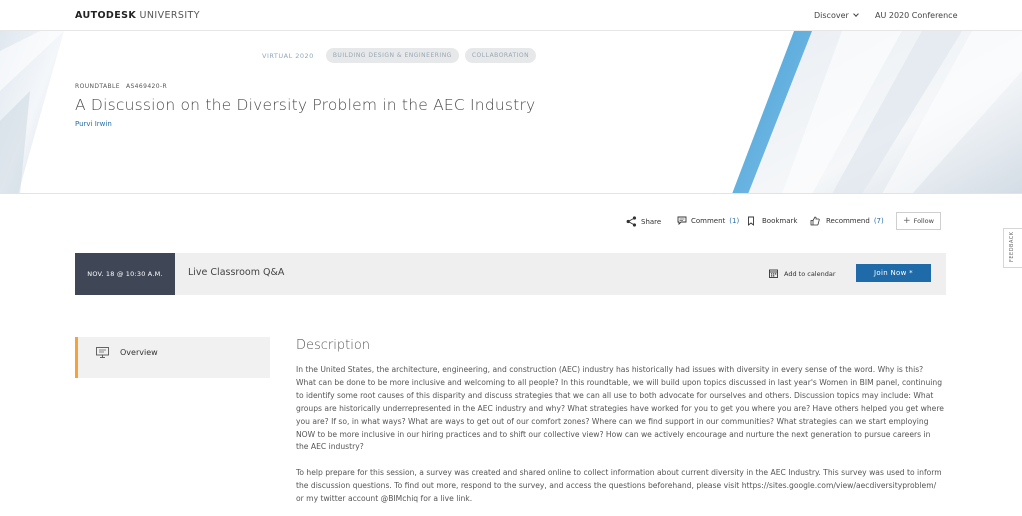 The height and width of the screenshot is (516, 1022). What do you see at coordinates (121, 86) in the screenshot?
I see `session-type: ROUNDTABLE AS469420-R` at bounding box center [121, 86].